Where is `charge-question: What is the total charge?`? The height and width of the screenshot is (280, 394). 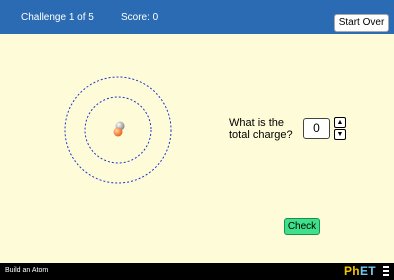 charge-question: What is the total charge? is located at coordinates (261, 129).